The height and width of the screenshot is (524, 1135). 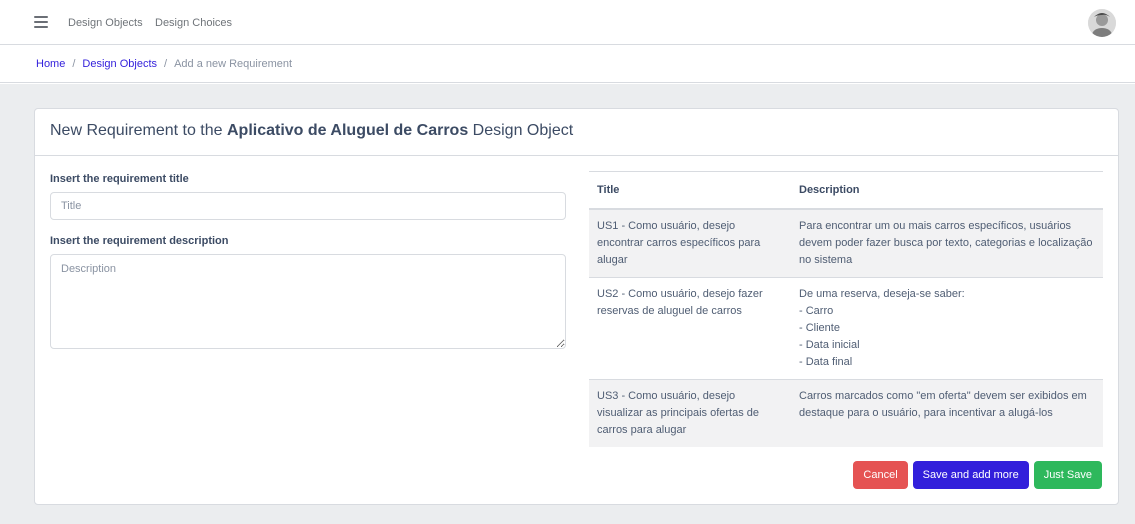 I want to click on title-field-label: Insert the requirement title, so click(x=119, y=179).